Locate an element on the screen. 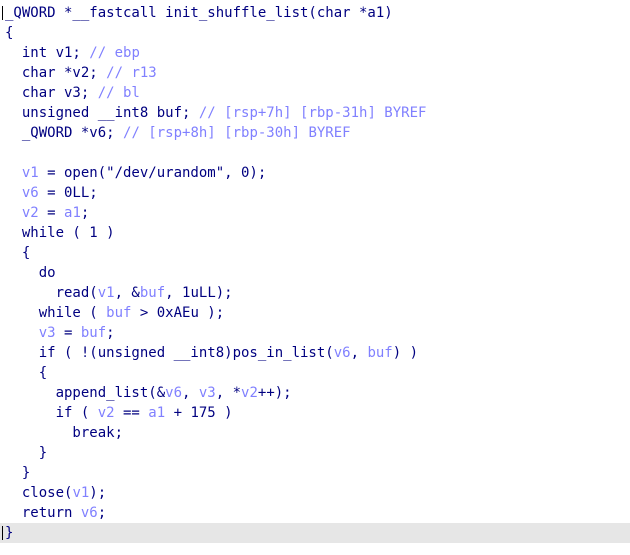 Image resolution: width=630 pixels, height=555 pixels. code-line: _QWORD *v6; // [rsp+8h] [rbp-30h] BYREF is located at coordinates (315, 133).